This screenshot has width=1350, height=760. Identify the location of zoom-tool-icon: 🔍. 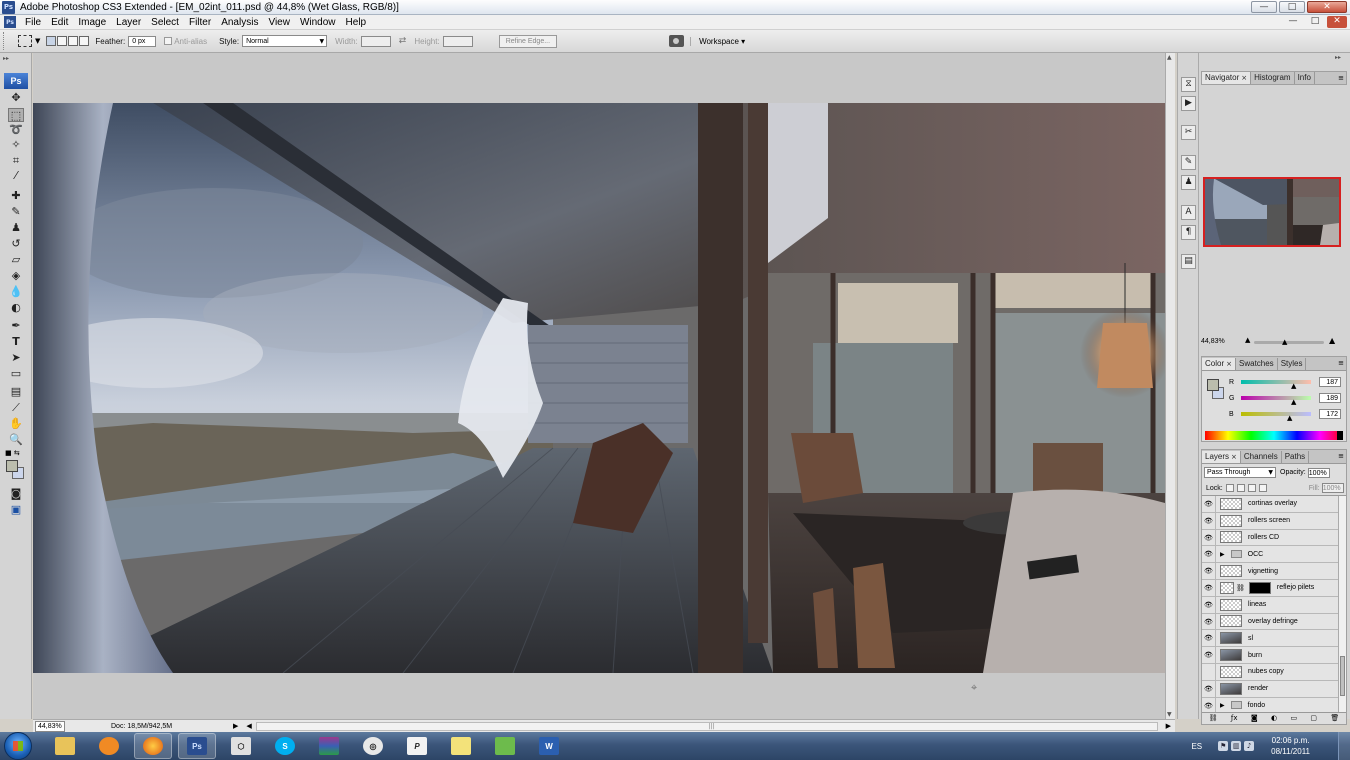
(16, 440).